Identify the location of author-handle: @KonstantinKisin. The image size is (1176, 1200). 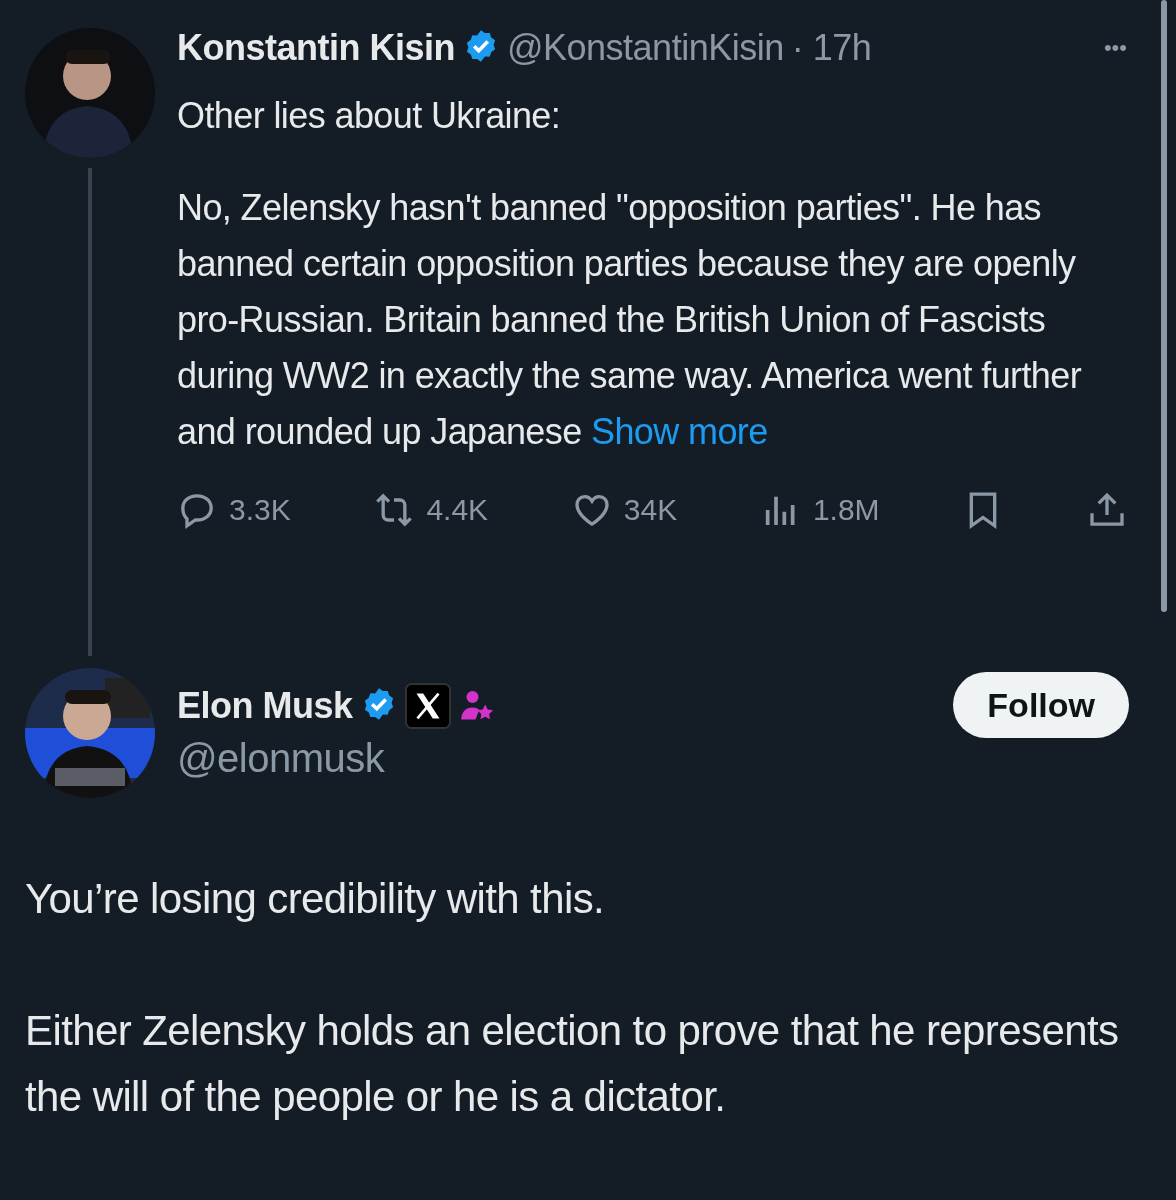
(645, 48).